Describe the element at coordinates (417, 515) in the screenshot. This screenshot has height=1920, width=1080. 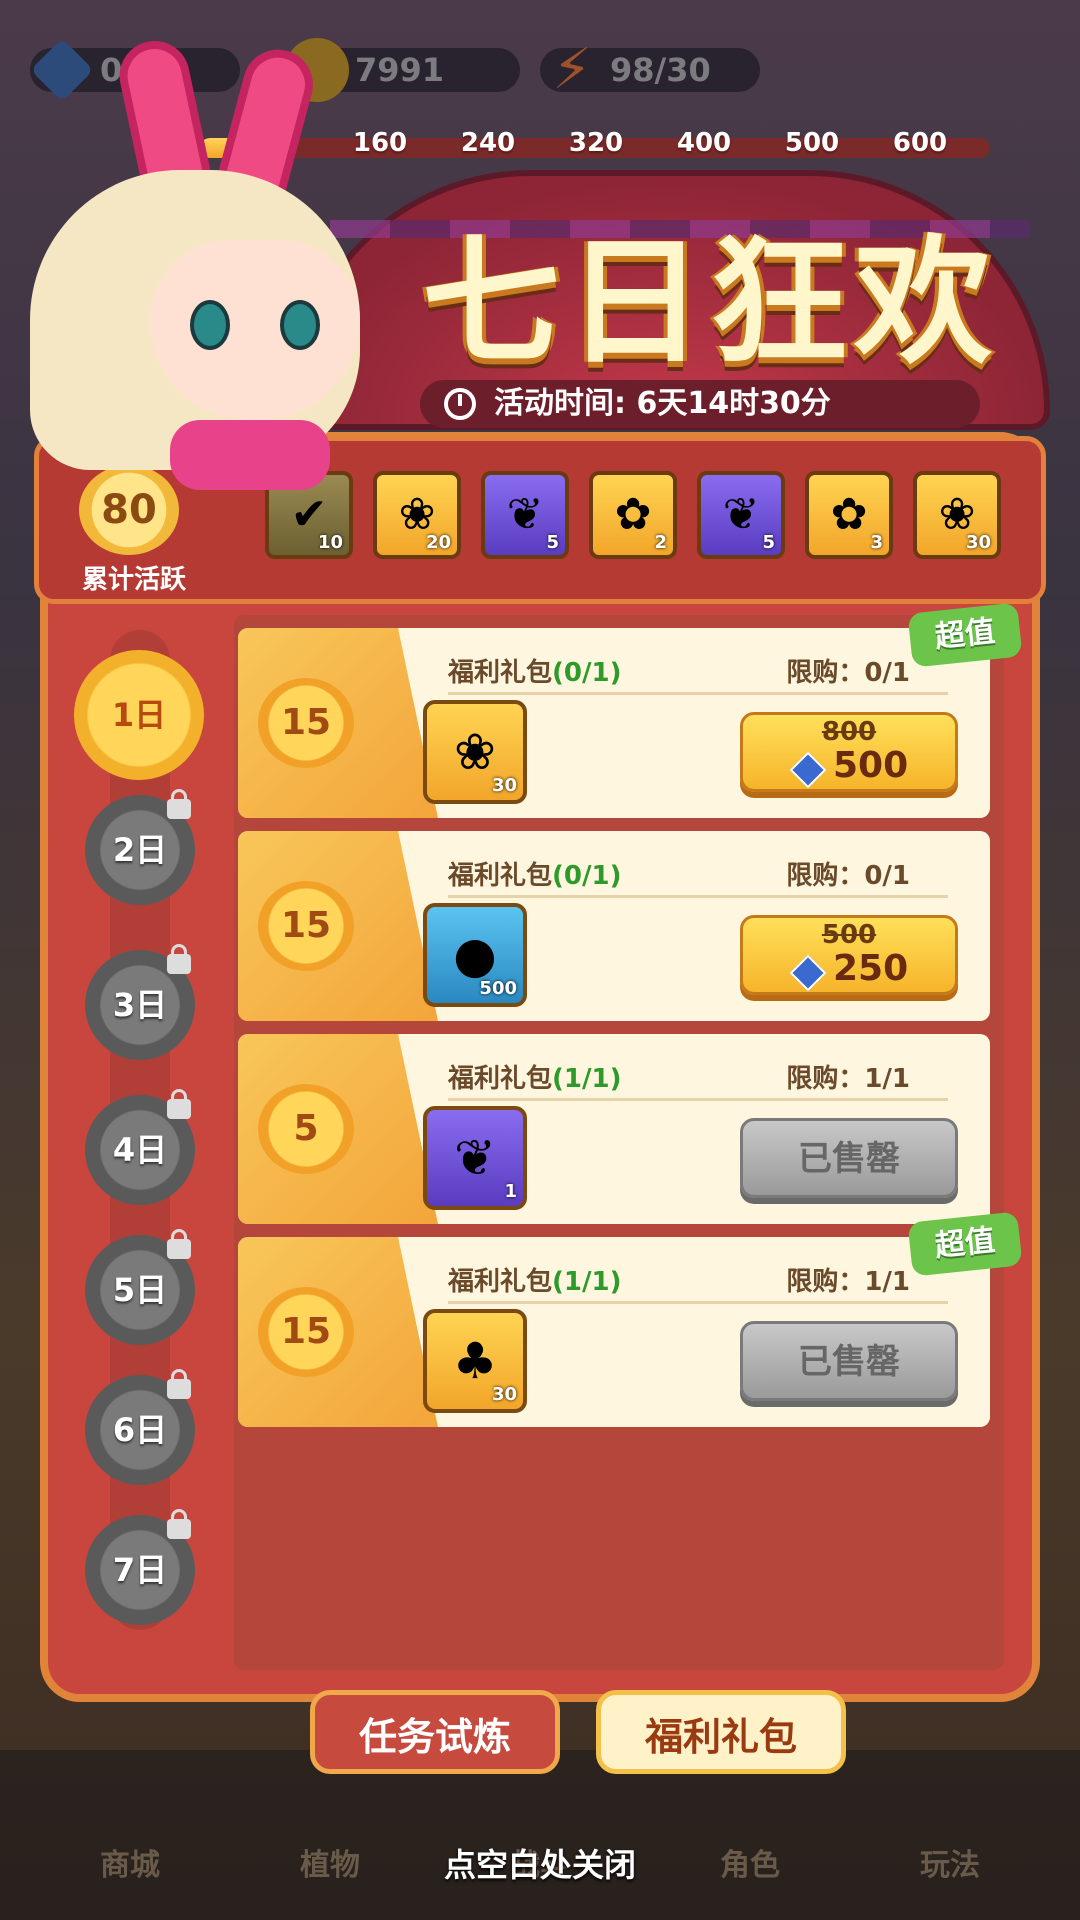
I see `activity-reward-2: ❀ 20` at that location.